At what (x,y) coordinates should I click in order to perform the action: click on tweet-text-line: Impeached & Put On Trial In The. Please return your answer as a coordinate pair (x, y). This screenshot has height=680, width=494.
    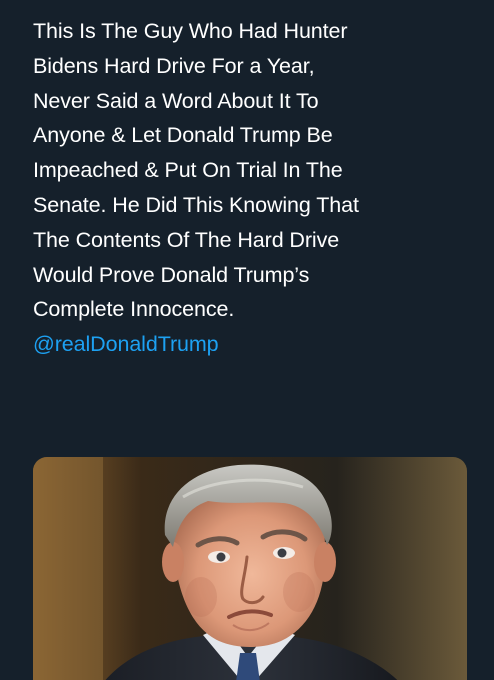
    Looking at the image, I should click on (188, 170).